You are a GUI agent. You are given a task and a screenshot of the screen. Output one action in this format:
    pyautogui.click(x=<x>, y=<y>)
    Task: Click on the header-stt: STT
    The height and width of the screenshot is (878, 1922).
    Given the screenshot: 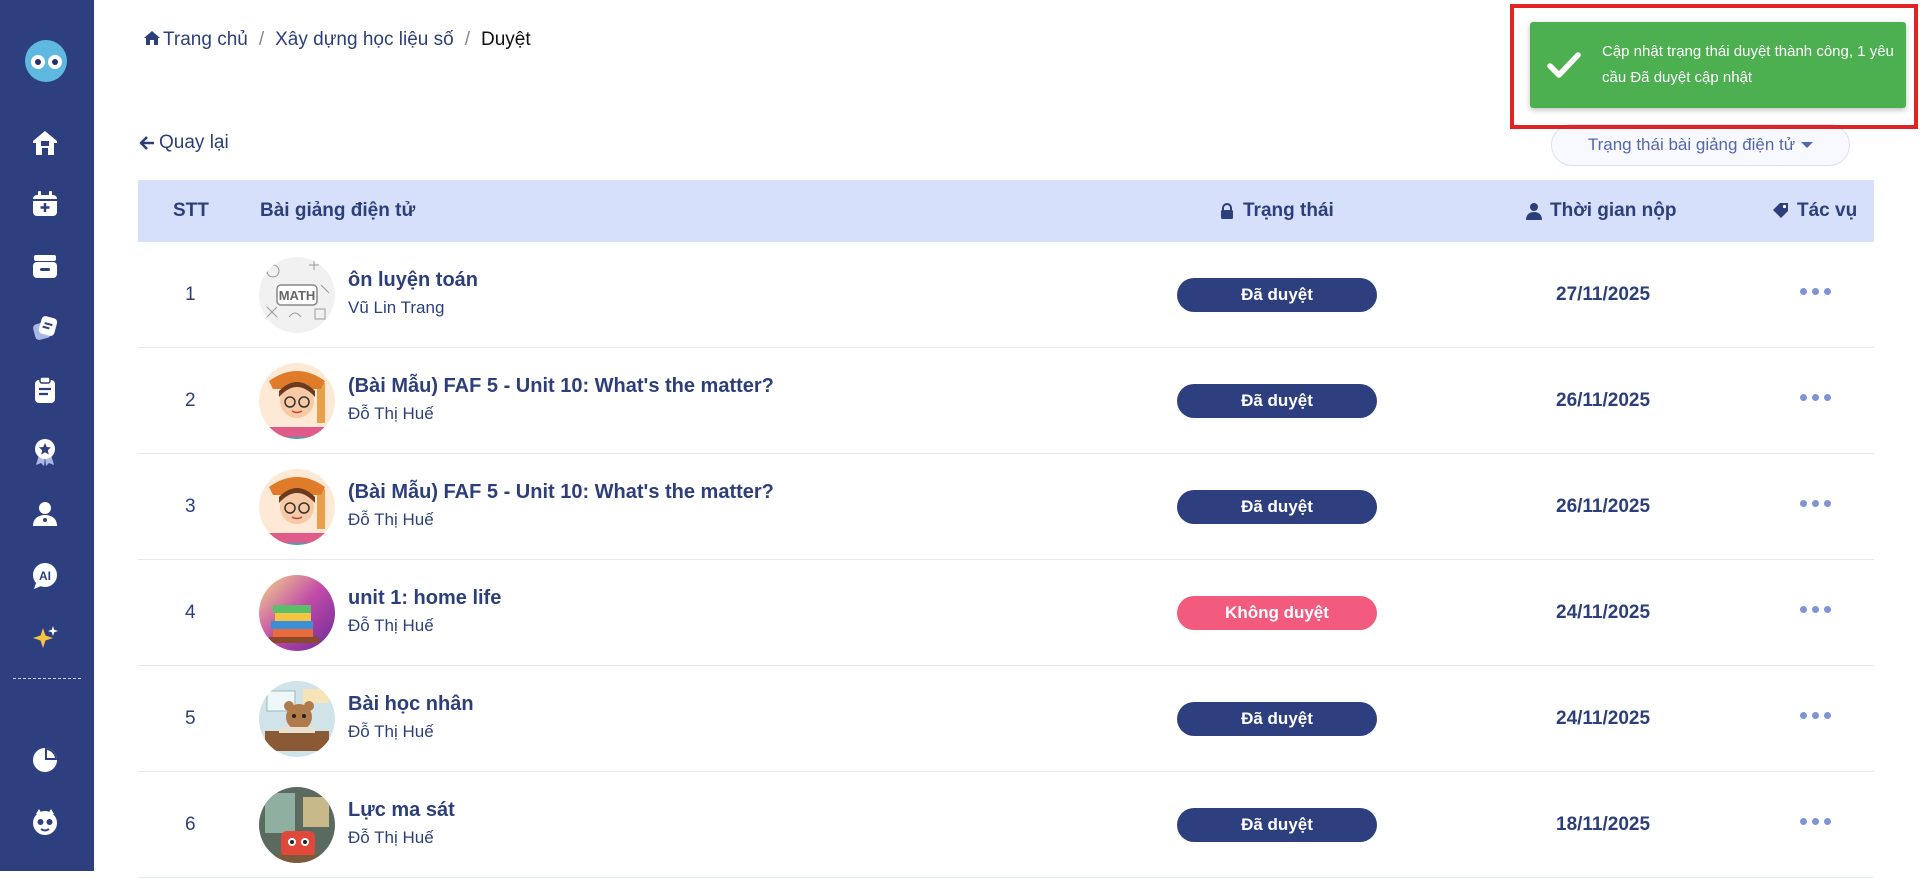 What is the action you would take?
    pyautogui.click(x=191, y=211)
    